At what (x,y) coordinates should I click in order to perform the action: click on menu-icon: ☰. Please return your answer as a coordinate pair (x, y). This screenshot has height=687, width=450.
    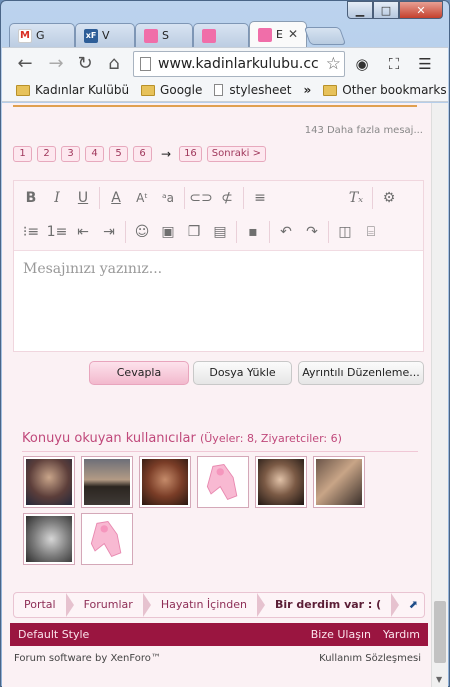
    Looking at the image, I should click on (425, 64).